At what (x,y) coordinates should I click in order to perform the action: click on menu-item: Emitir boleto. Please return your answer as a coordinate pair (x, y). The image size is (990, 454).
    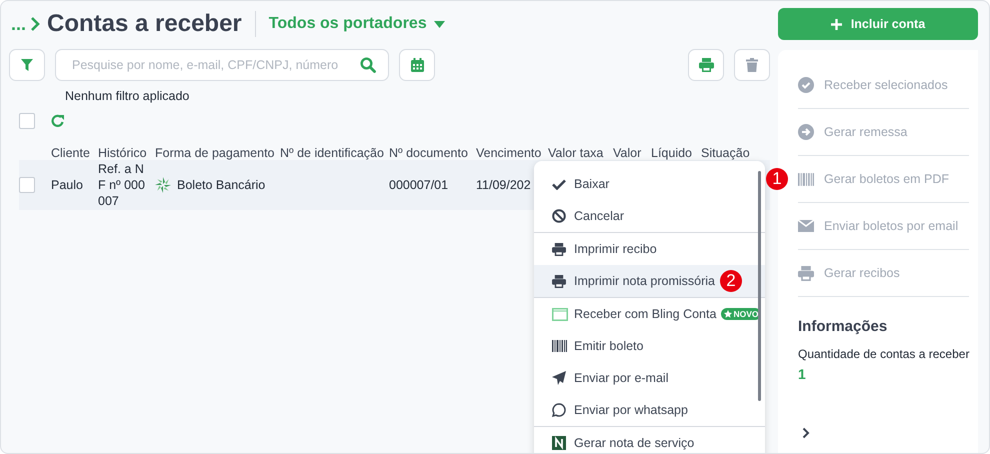
    Looking at the image, I should click on (649, 346).